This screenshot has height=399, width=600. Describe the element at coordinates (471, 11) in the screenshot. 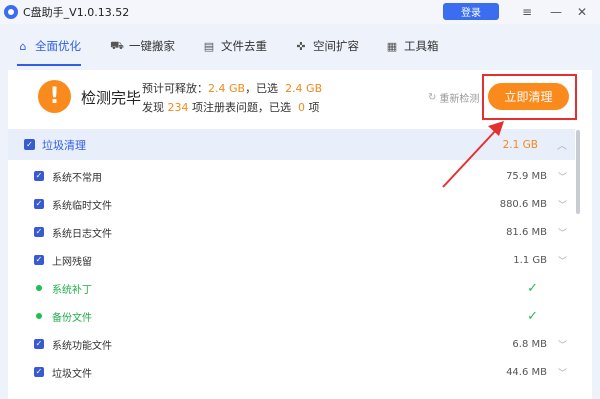

I see `login-button: 登录` at that location.